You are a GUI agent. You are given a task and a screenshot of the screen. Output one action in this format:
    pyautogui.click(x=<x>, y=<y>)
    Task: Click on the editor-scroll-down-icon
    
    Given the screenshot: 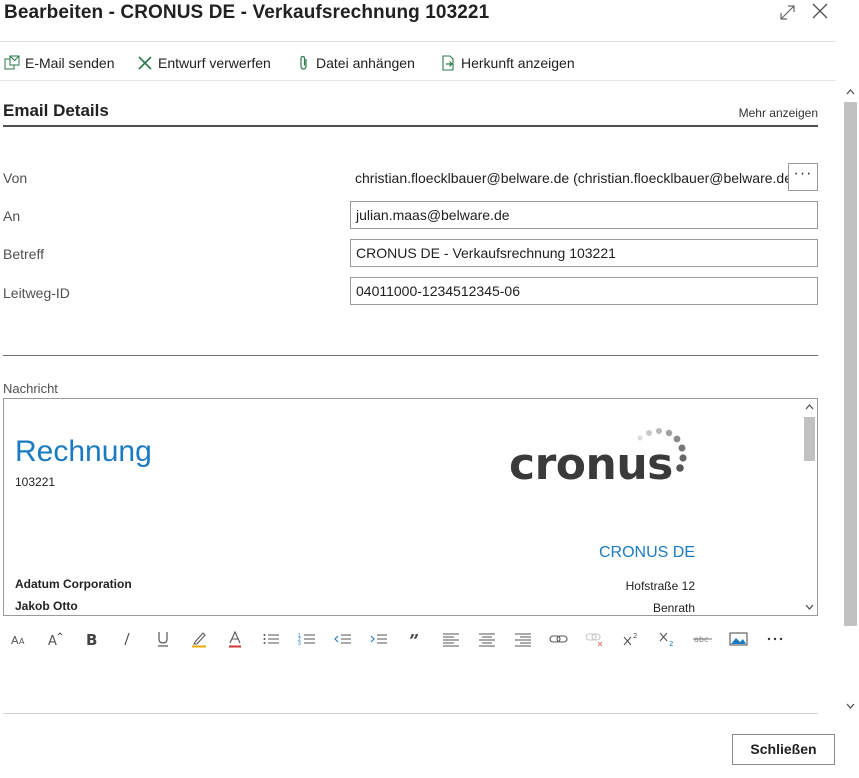 What is the action you would take?
    pyautogui.click(x=809, y=607)
    